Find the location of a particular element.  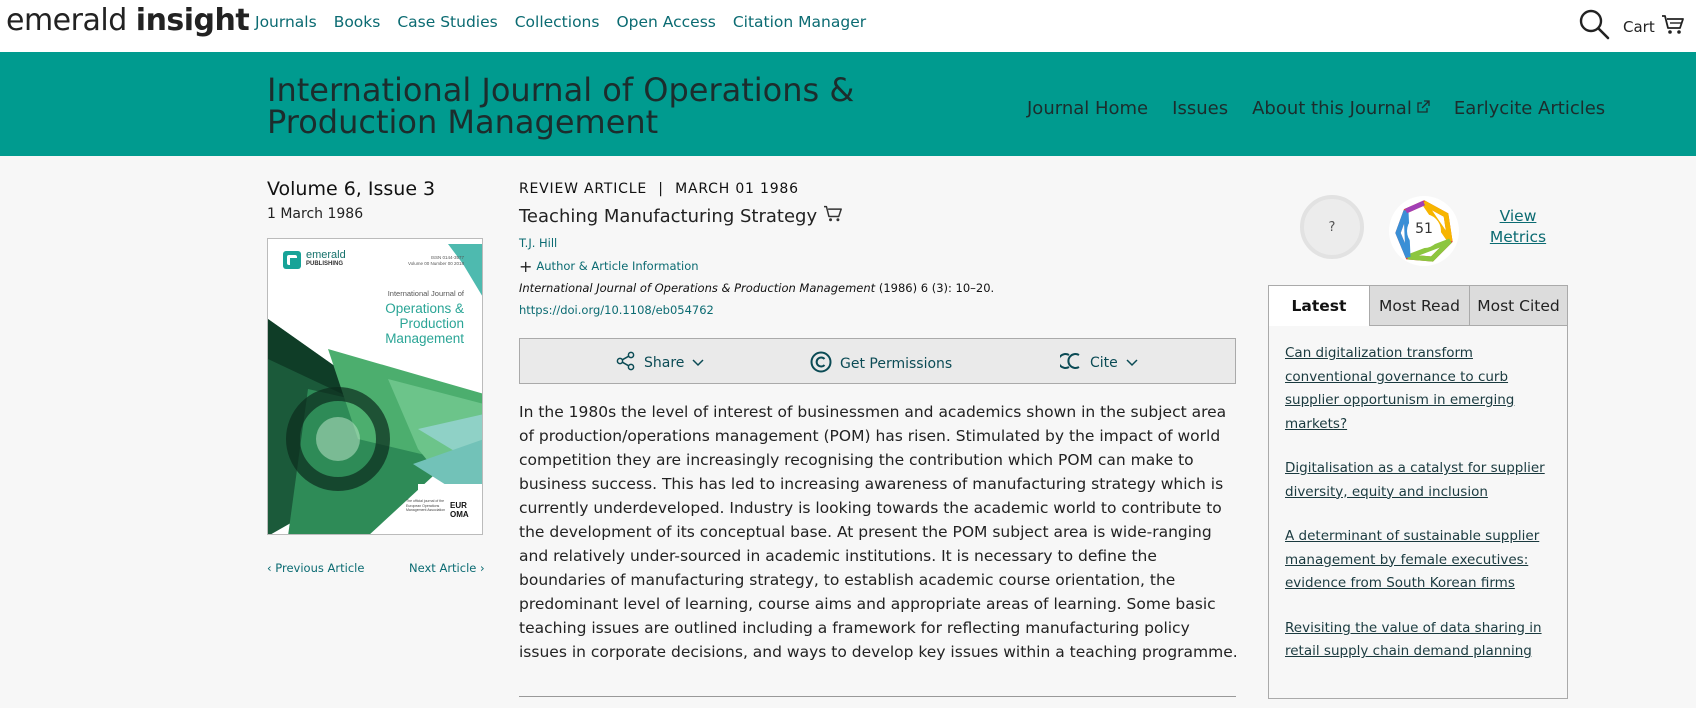

nav-citation-manager: Citation Manager is located at coordinates (799, 22).